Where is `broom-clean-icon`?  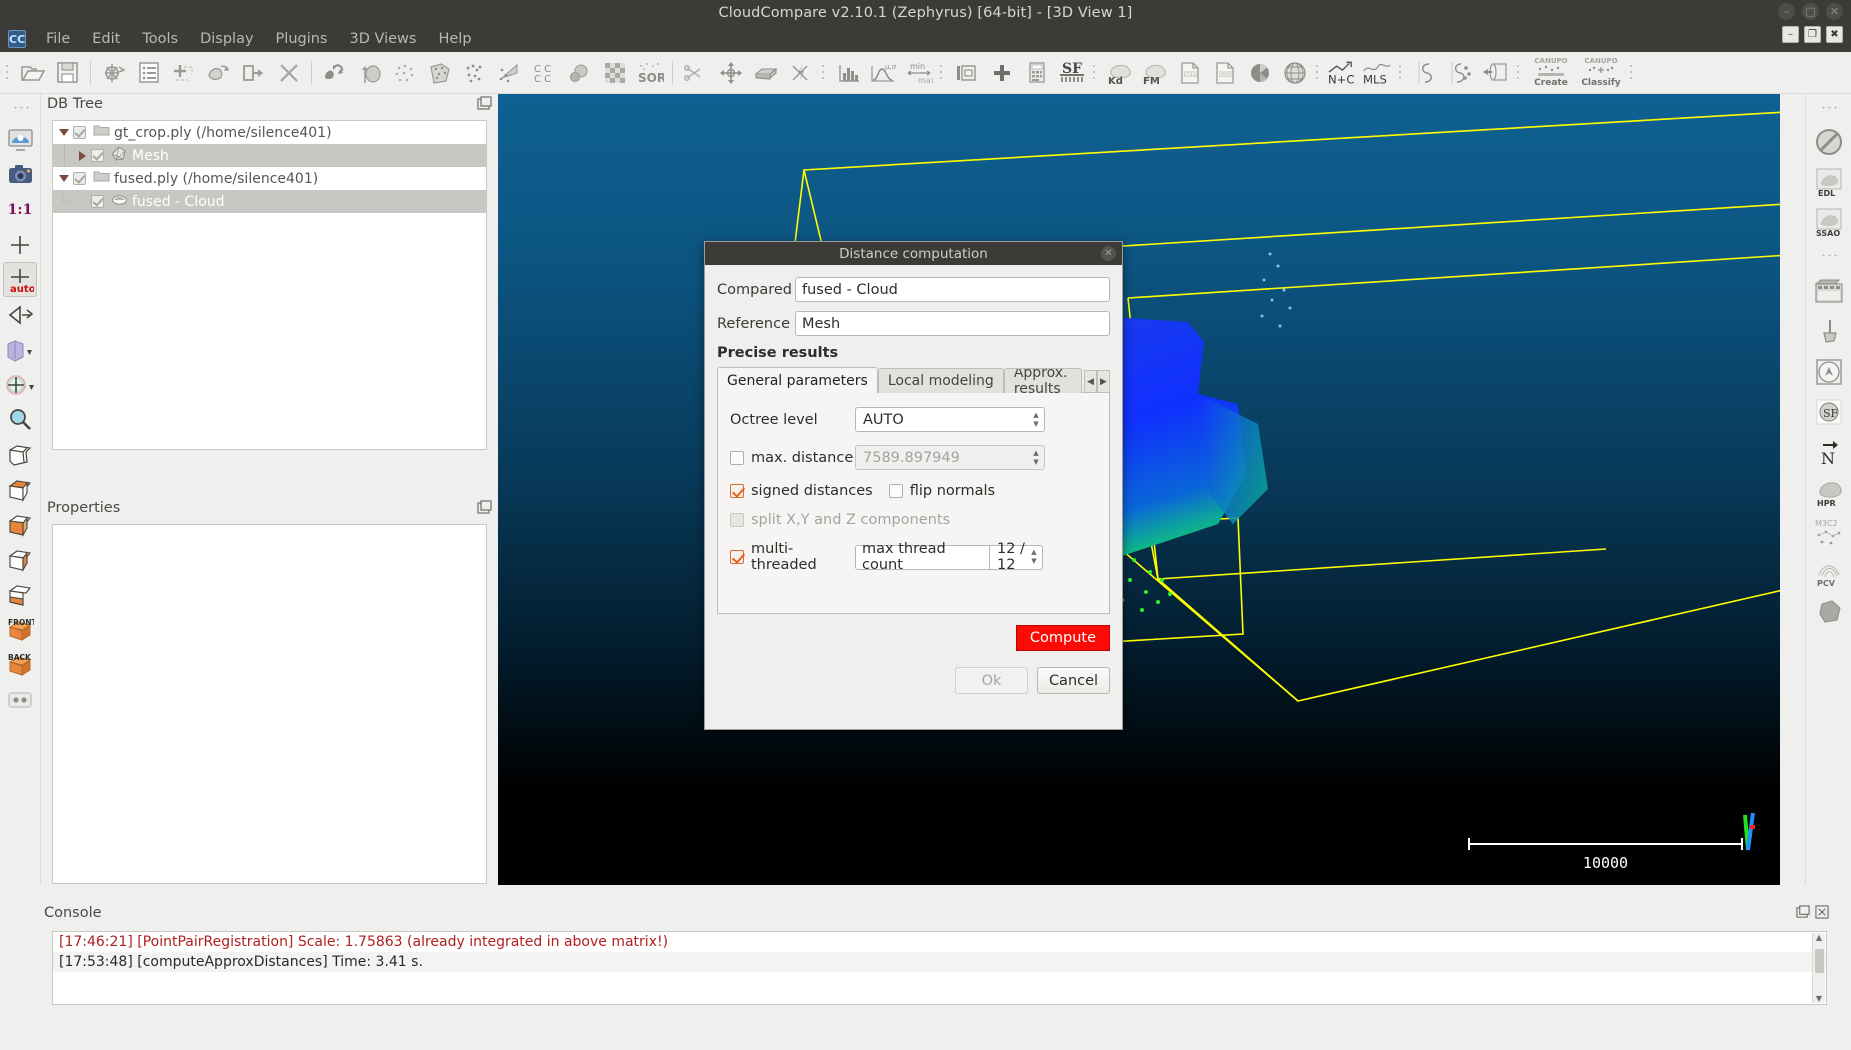 broom-clean-icon is located at coordinates (1829, 332).